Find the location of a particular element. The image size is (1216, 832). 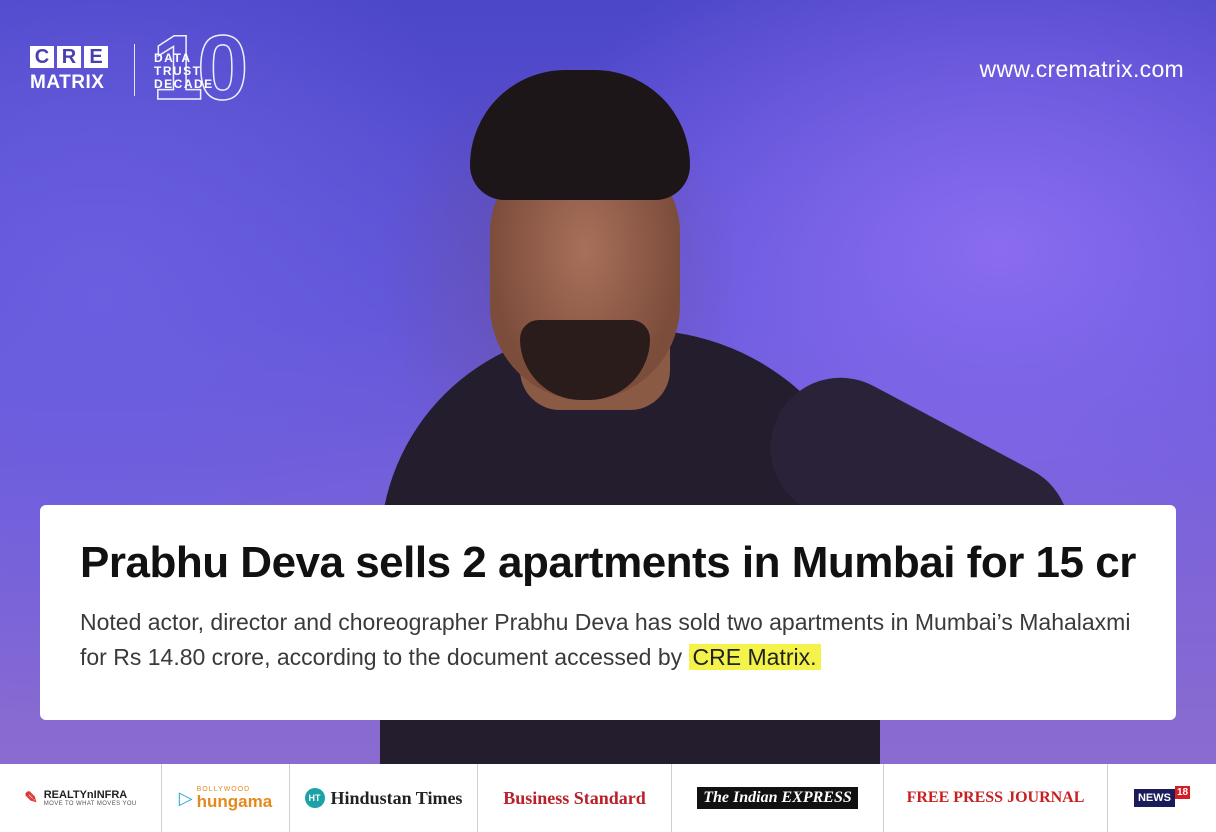

pub-news18: NEWS 18 is located at coordinates (1162, 798).